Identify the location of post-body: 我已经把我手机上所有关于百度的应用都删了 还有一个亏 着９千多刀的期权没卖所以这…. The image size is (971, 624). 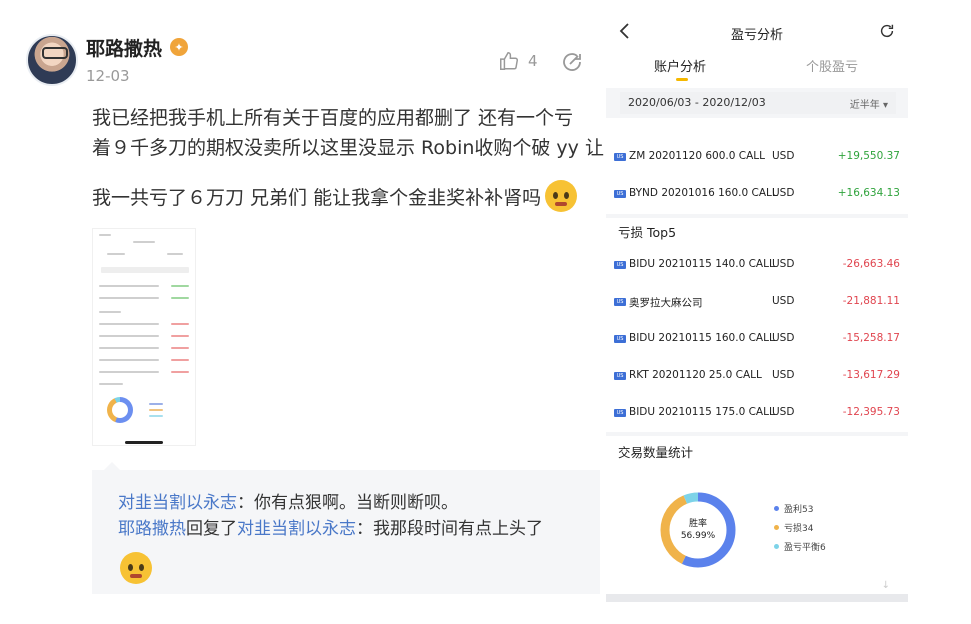
(348, 133).